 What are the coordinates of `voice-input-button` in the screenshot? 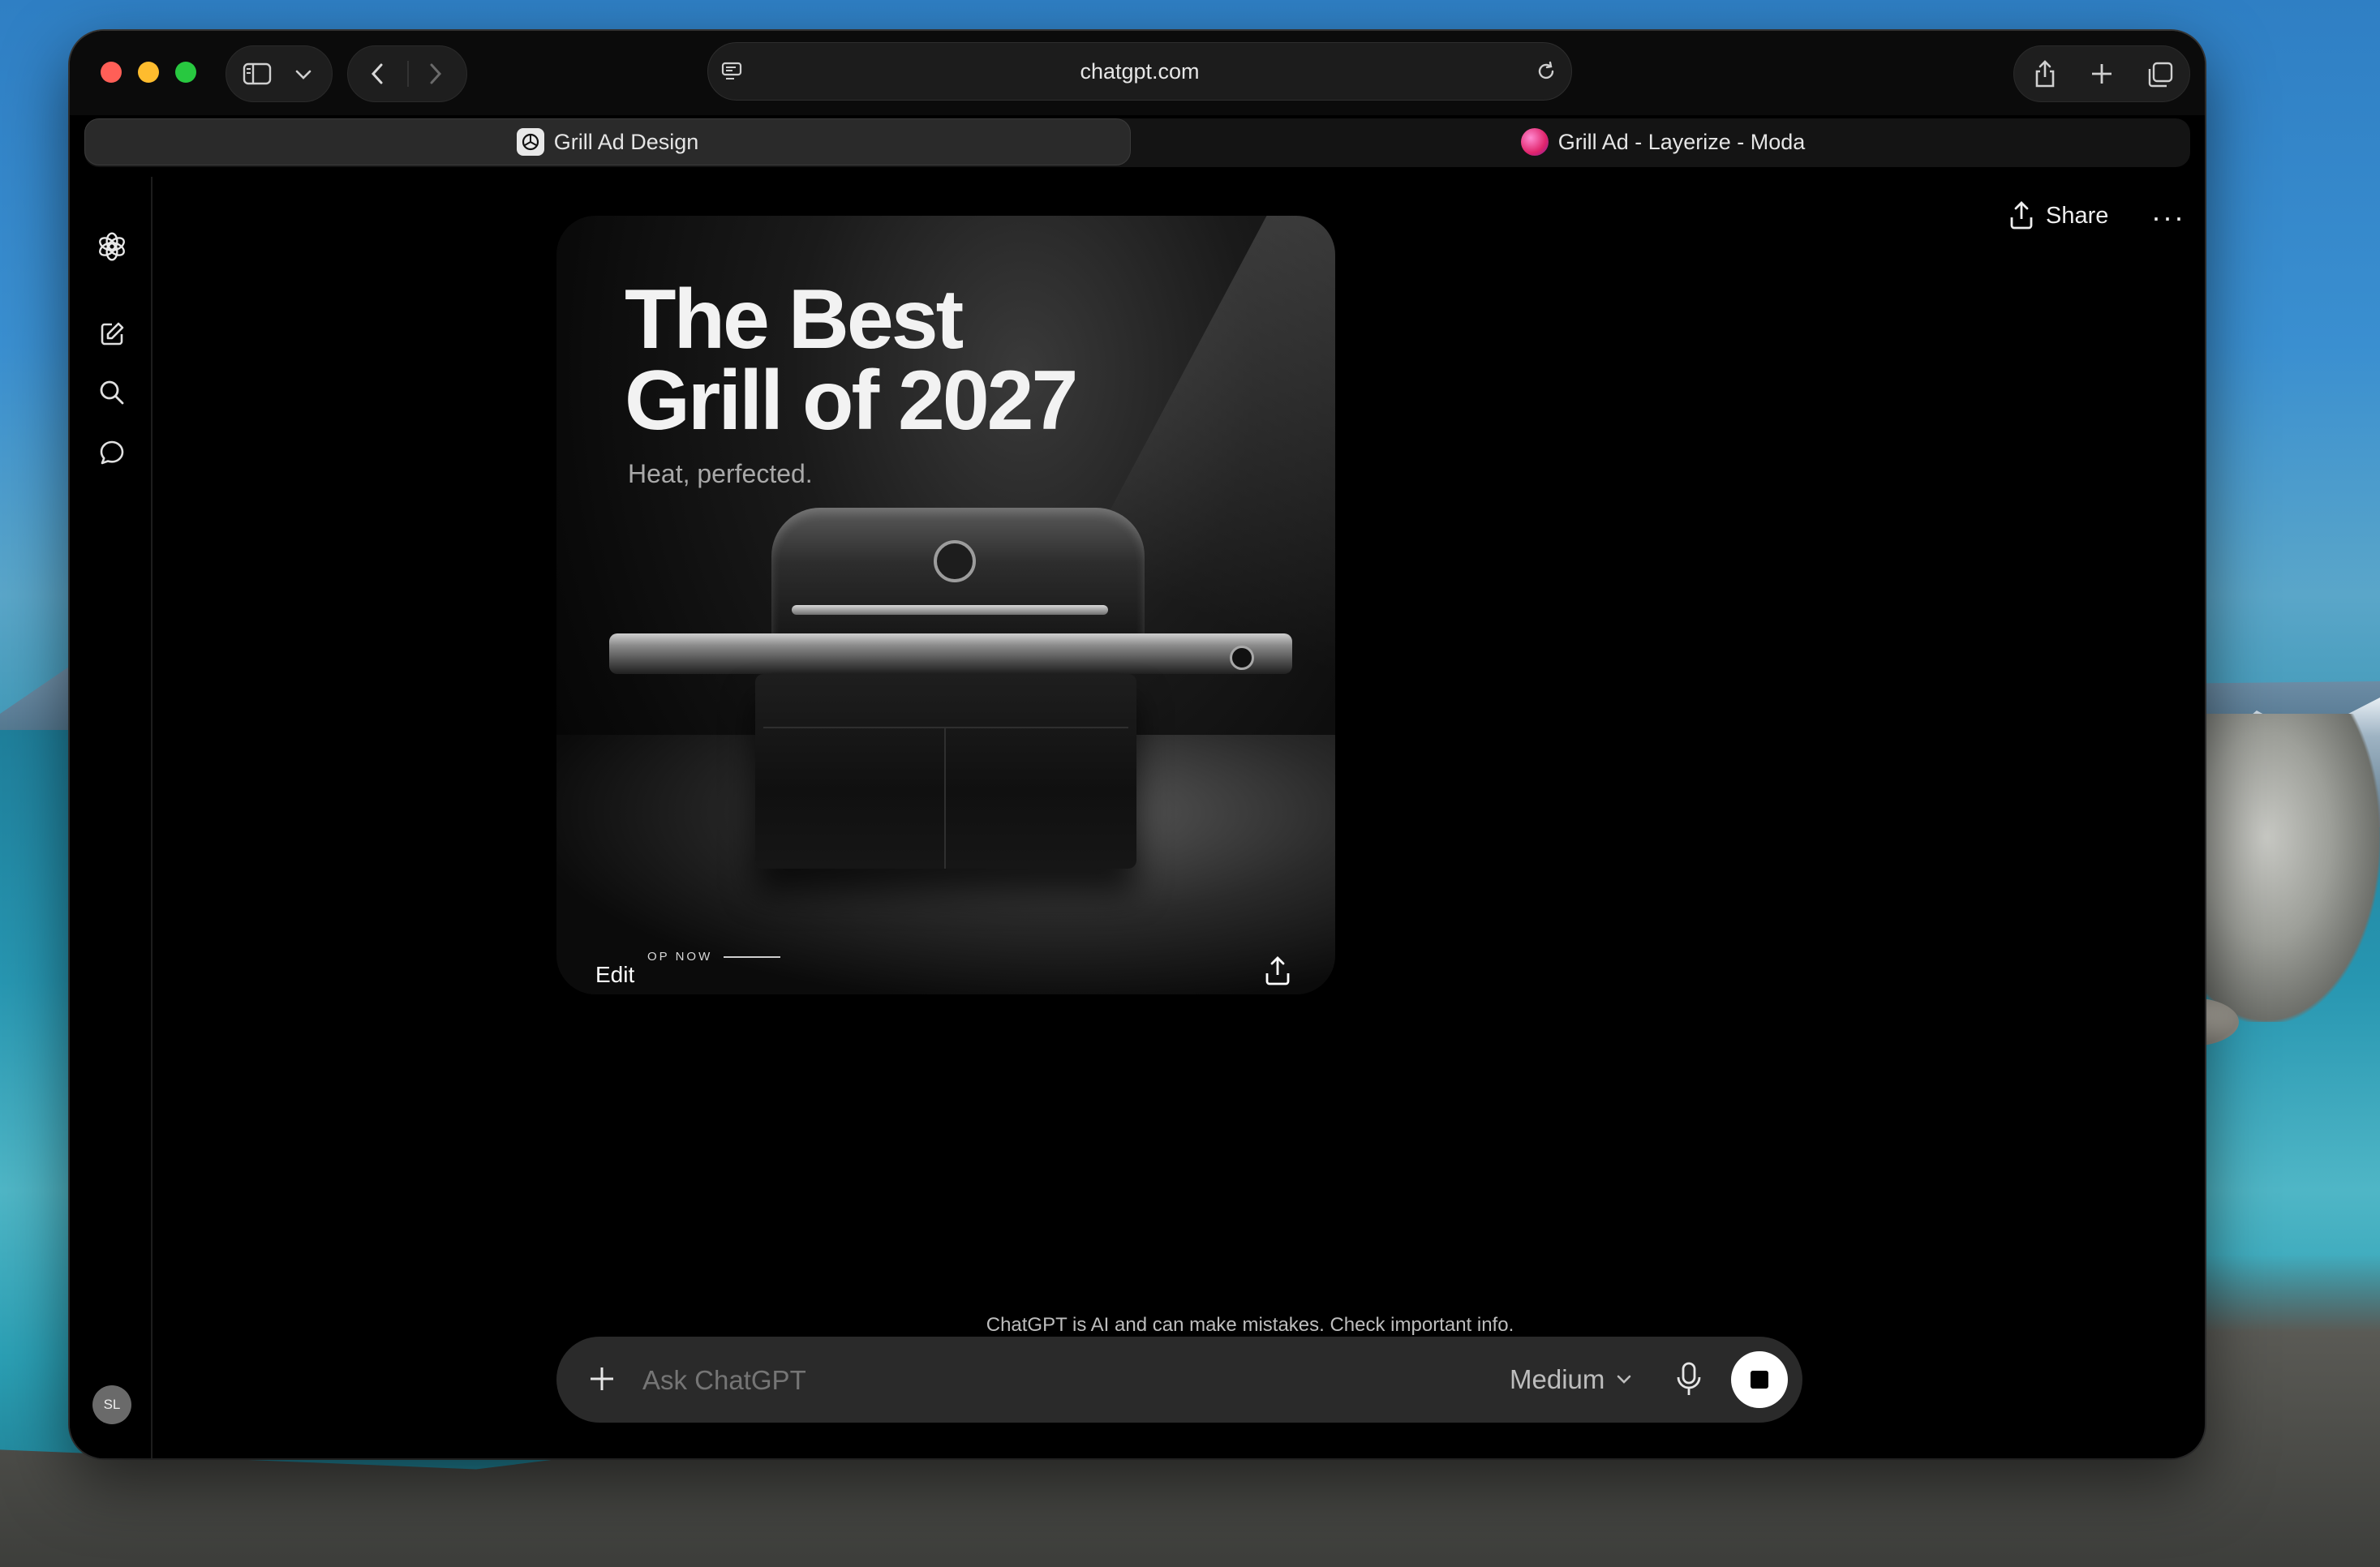 It's located at (1689, 1381).